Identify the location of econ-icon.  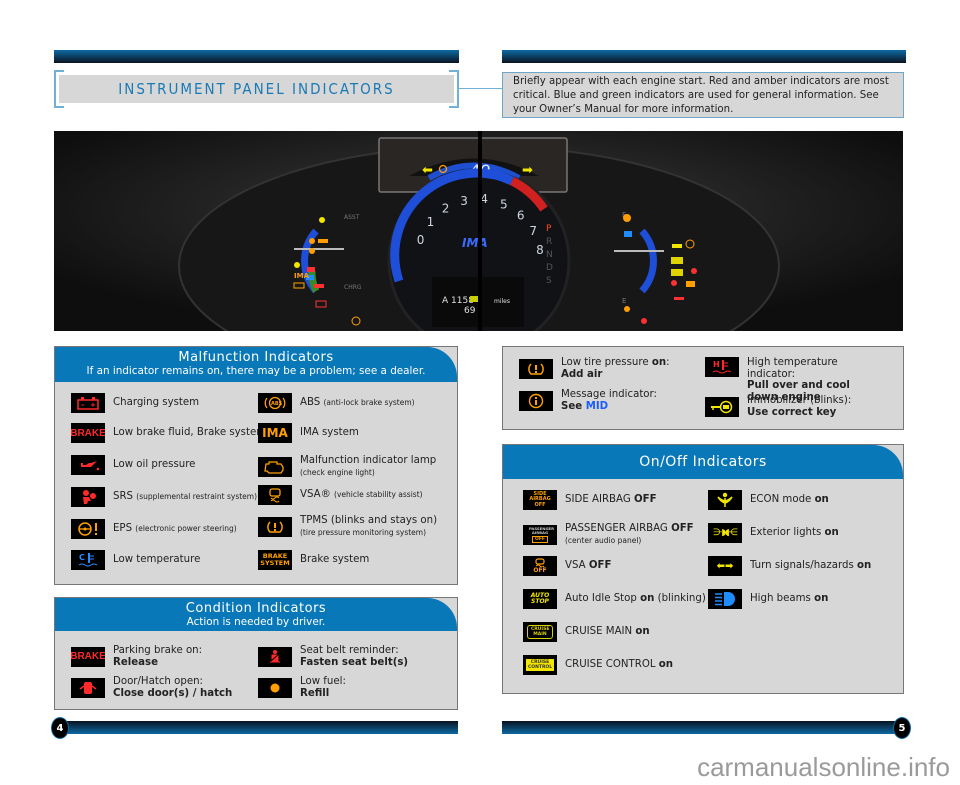
(725, 500).